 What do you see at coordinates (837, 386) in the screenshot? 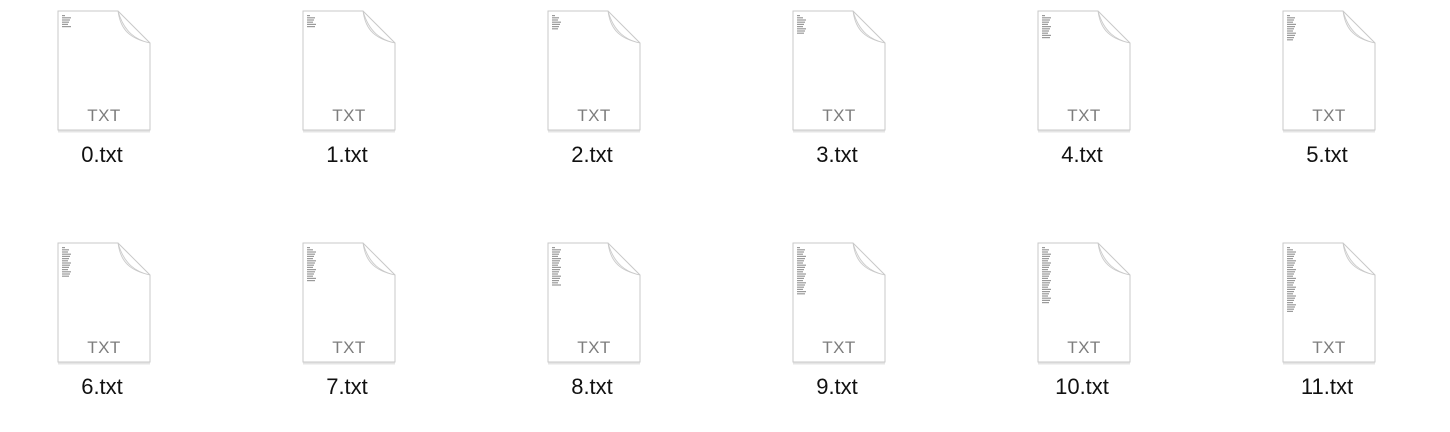
I see `file-name-label: 9.txt` at bounding box center [837, 386].